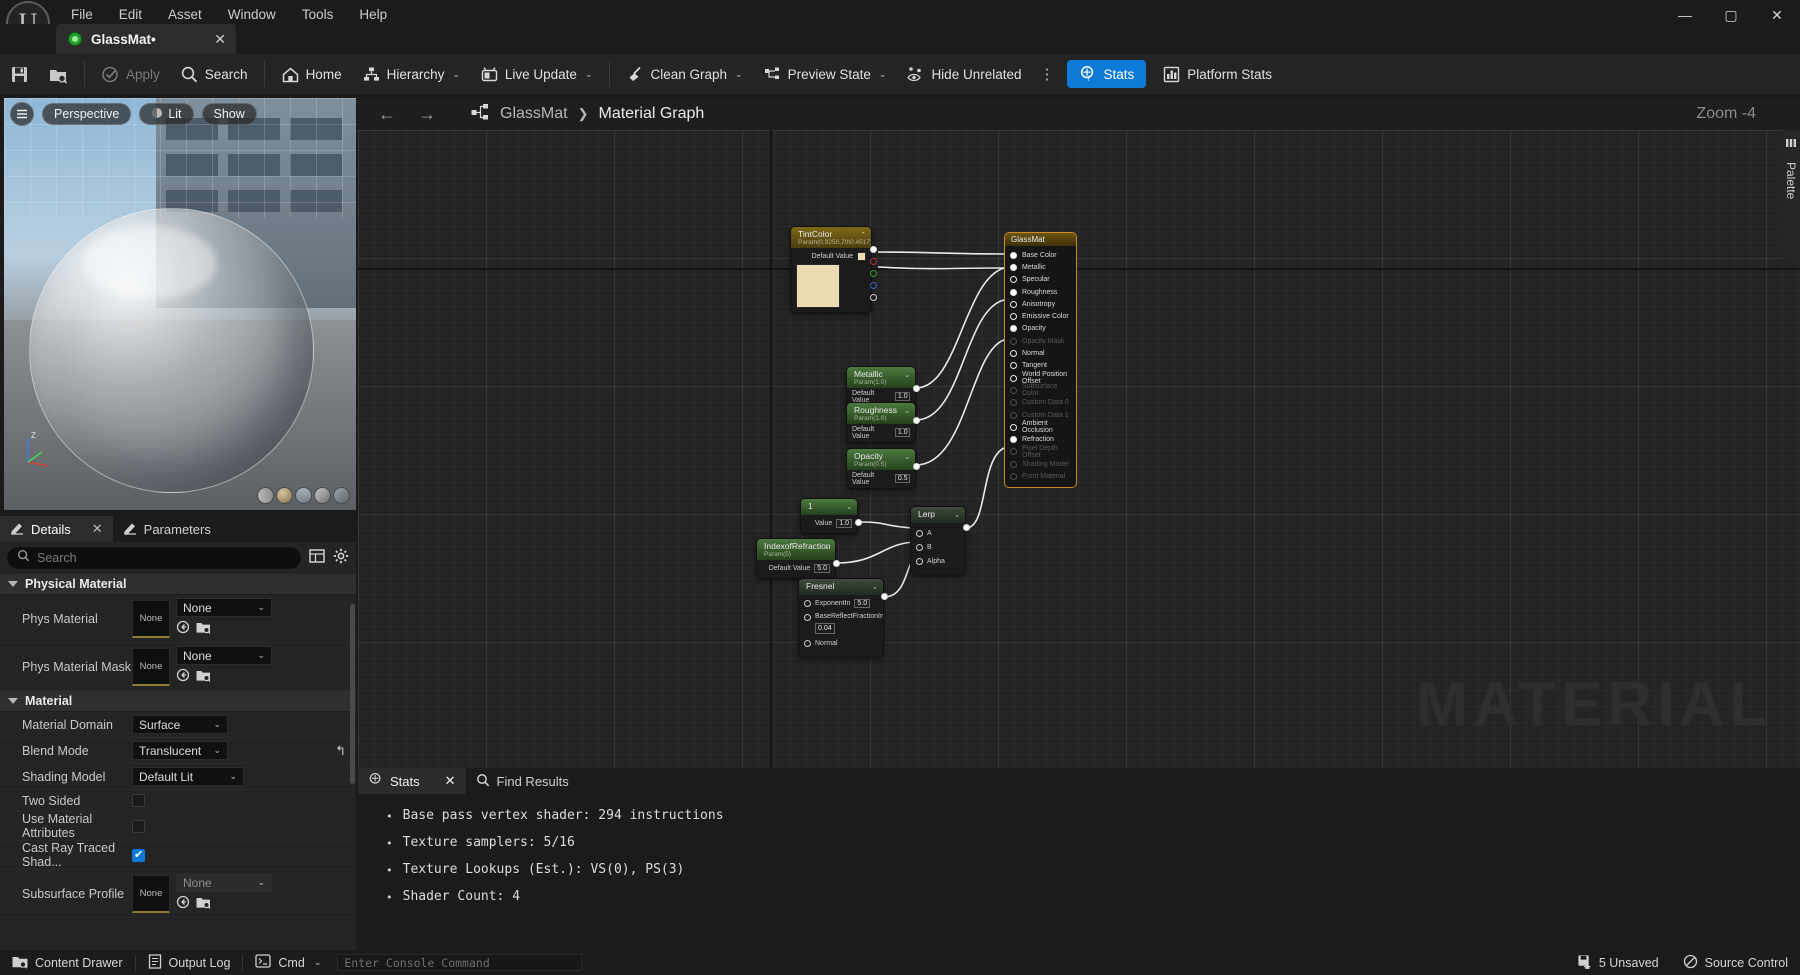  I want to click on clean-graph-button: Clean Graph ⌄, so click(684, 74).